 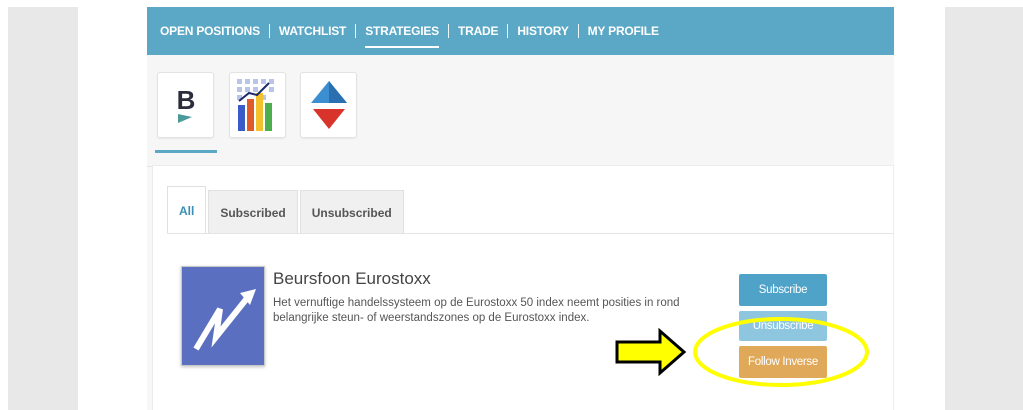 What do you see at coordinates (312, 31) in the screenshot?
I see `nav-watchlist: WATCHLIST` at bounding box center [312, 31].